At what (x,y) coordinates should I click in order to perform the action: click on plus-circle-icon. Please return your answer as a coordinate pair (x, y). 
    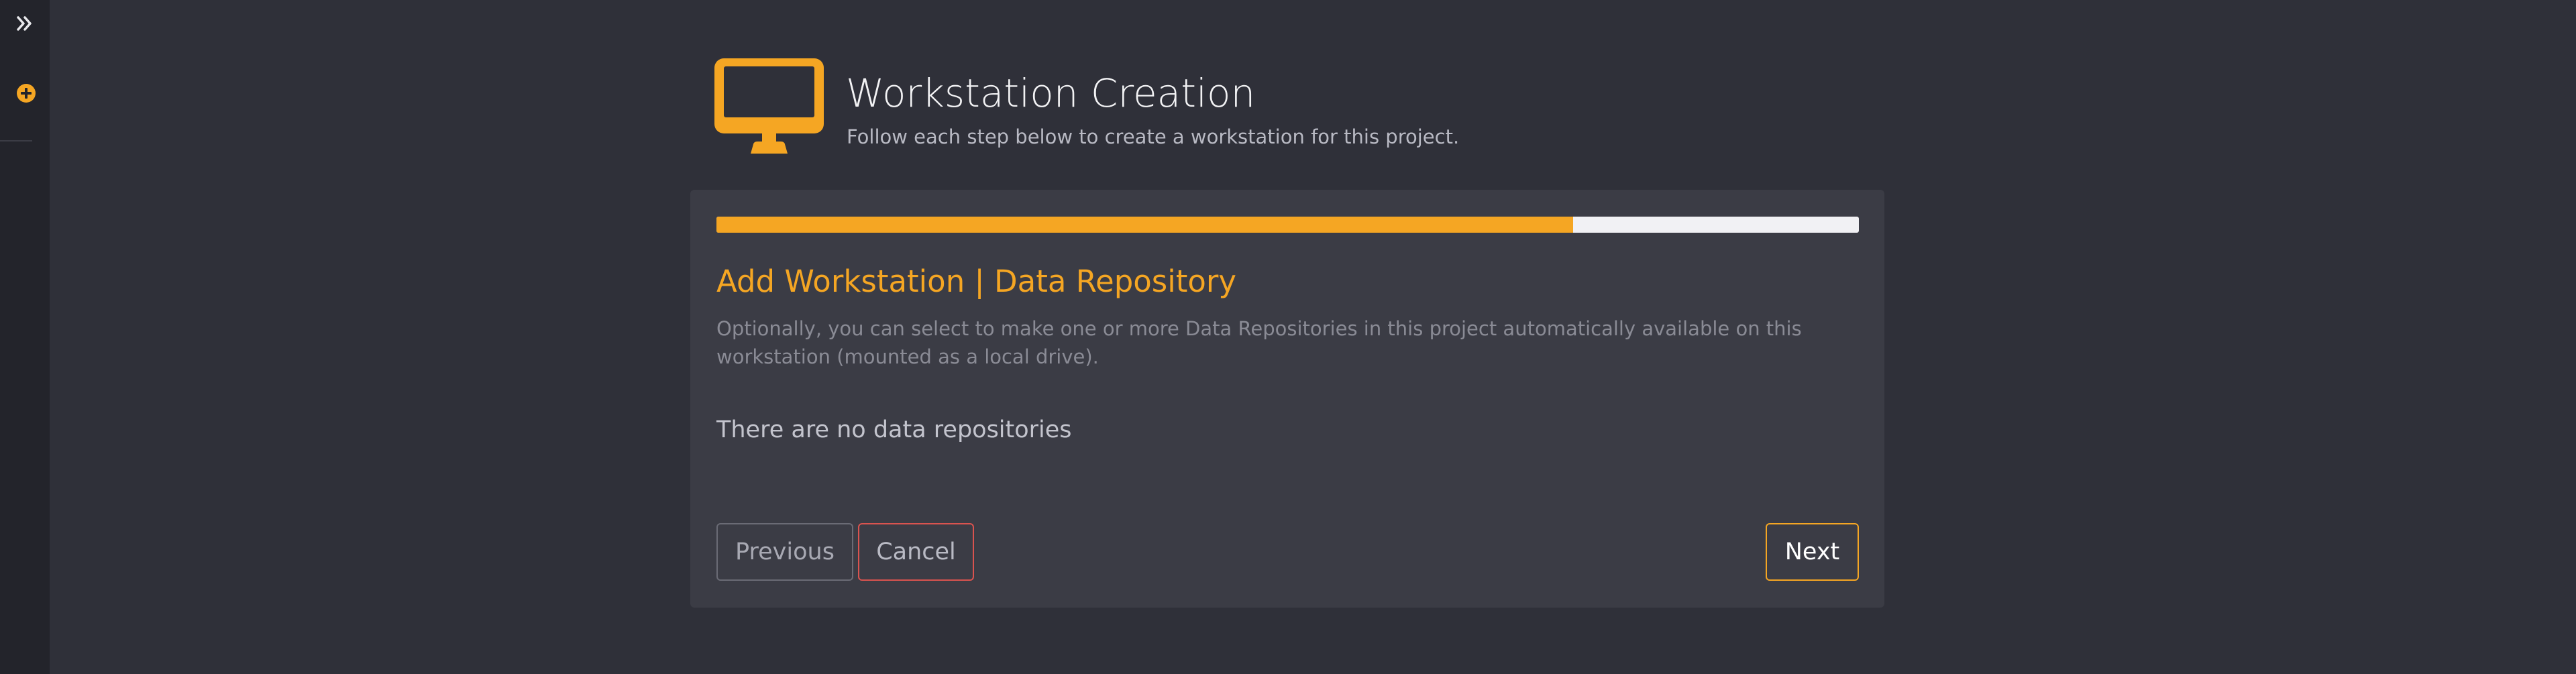
    Looking at the image, I should click on (26, 93).